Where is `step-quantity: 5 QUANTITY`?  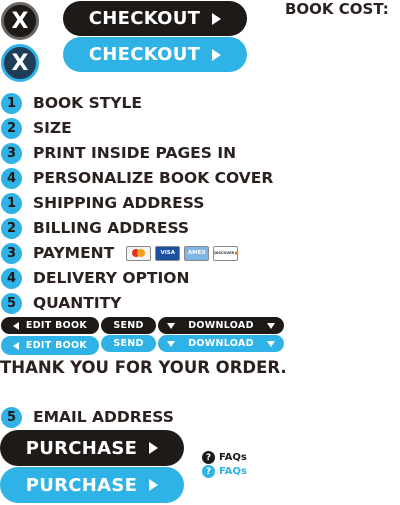 step-quantity: 5 QUANTITY is located at coordinates (137, 303).